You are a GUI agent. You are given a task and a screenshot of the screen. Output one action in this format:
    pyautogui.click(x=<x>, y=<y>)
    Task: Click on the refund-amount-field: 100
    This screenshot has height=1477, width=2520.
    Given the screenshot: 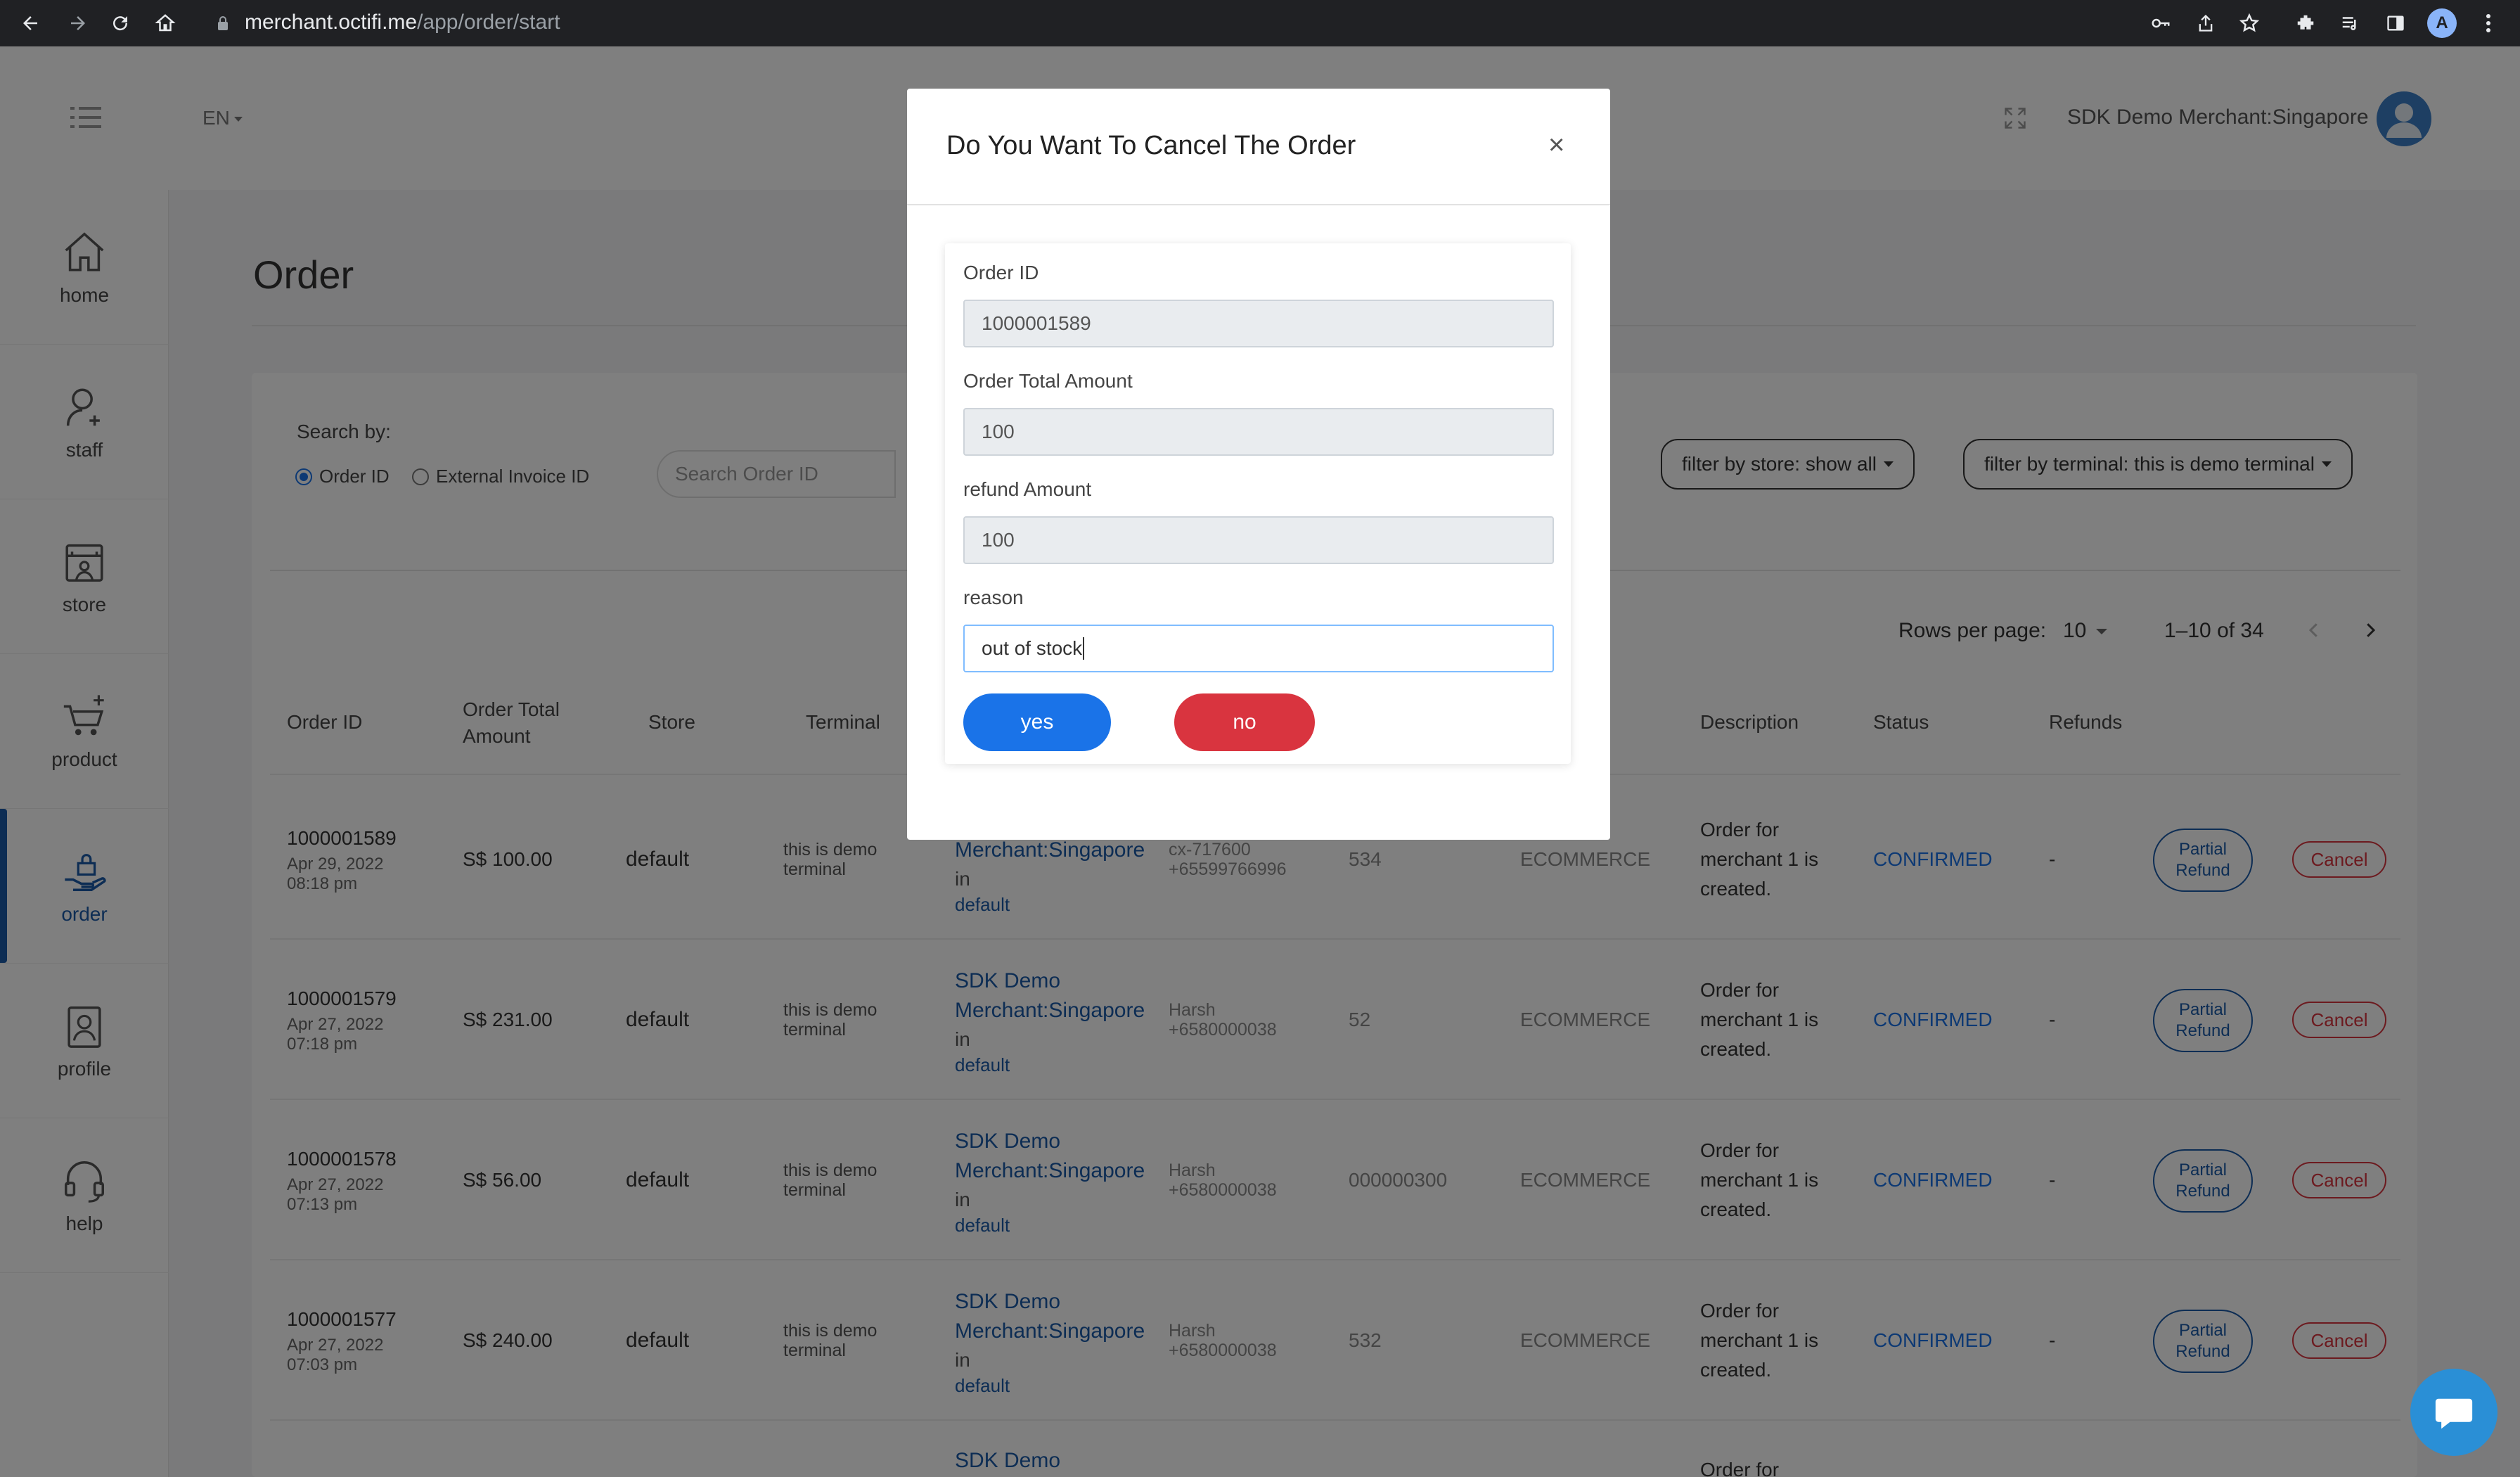 What is the action you would take?
    pyautogui.click(x=1258, y=540)
    